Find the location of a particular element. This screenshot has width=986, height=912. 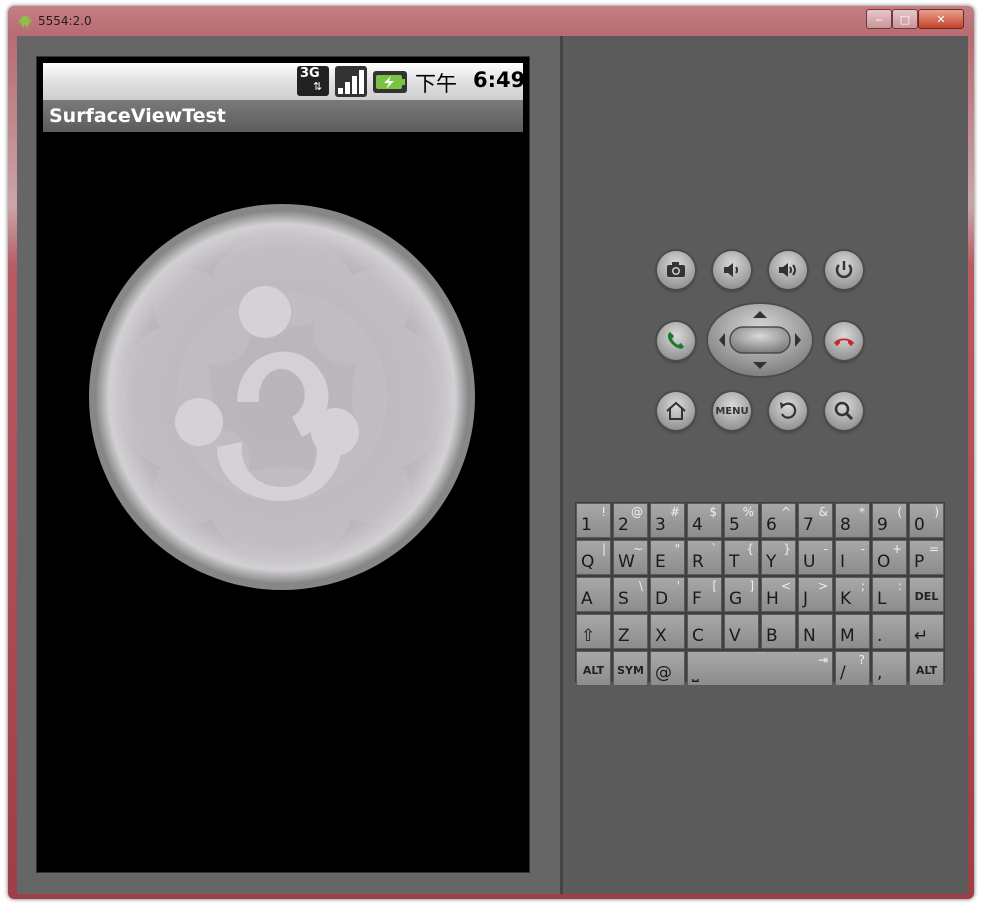

key-label: / is located at coordinates (843, 673).